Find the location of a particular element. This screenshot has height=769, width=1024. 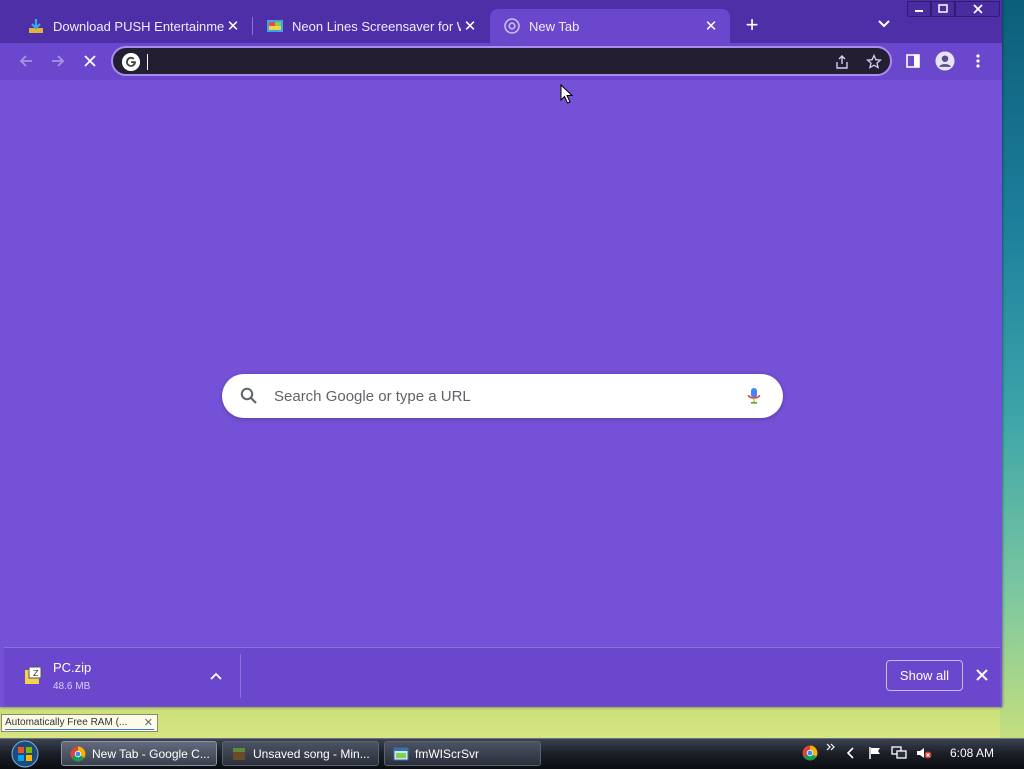

chevron-down-icon is located at coordinates (884, 24).